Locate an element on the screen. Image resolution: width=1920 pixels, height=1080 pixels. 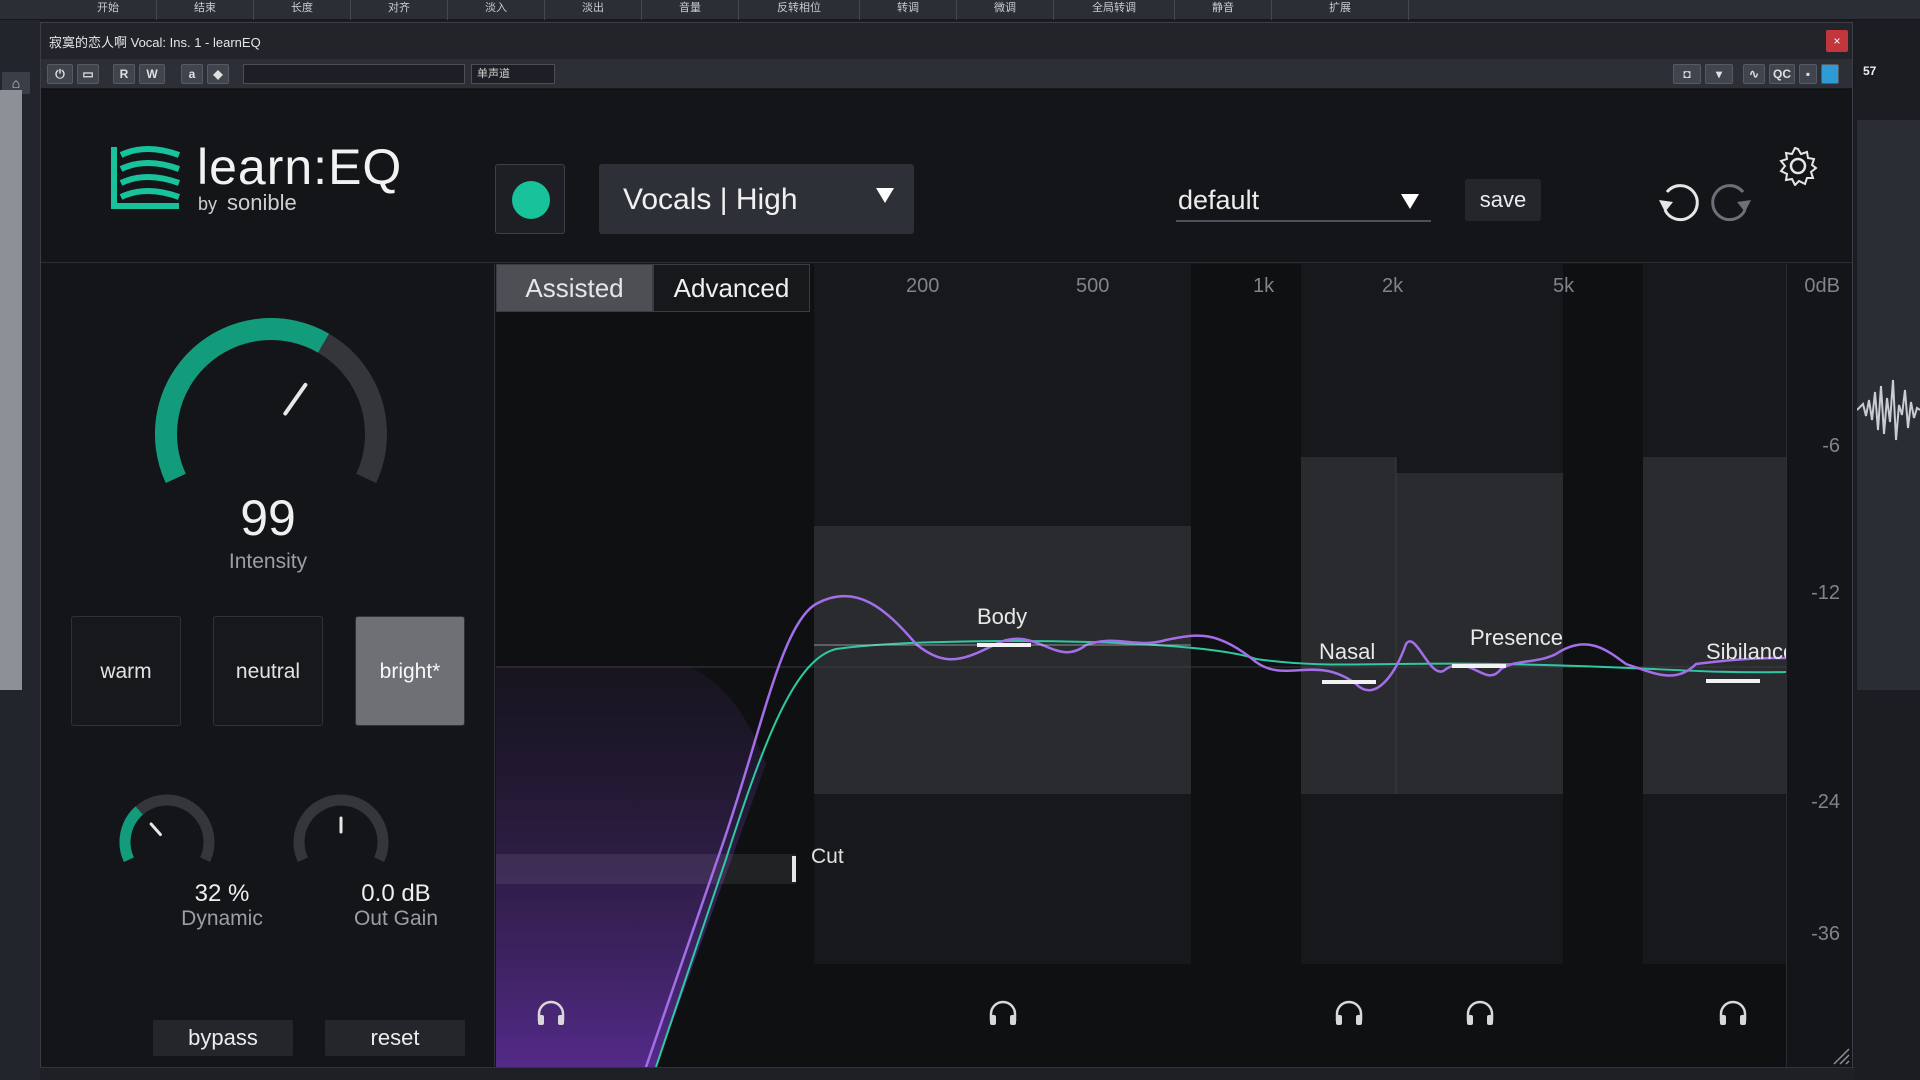
sibilance-handle is located at coordinates (1733, 681).